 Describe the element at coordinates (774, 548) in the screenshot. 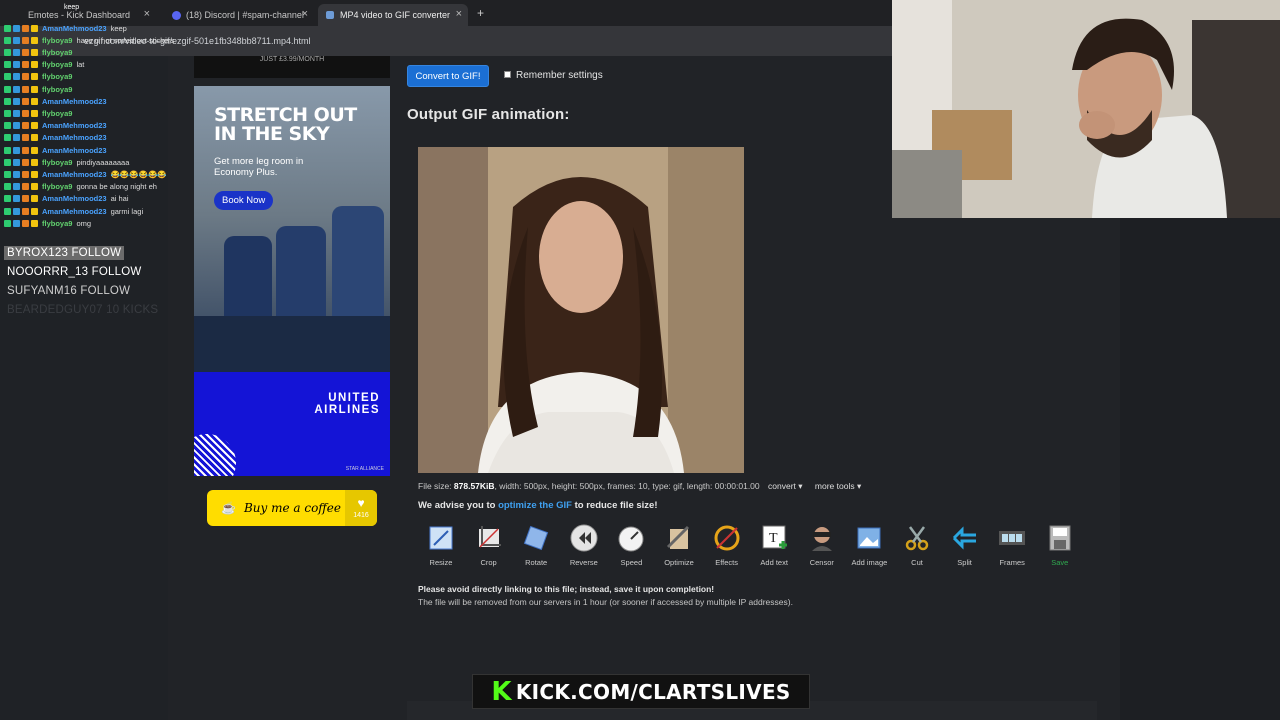

I see `tool-add-text-button: T Add text` at that location.